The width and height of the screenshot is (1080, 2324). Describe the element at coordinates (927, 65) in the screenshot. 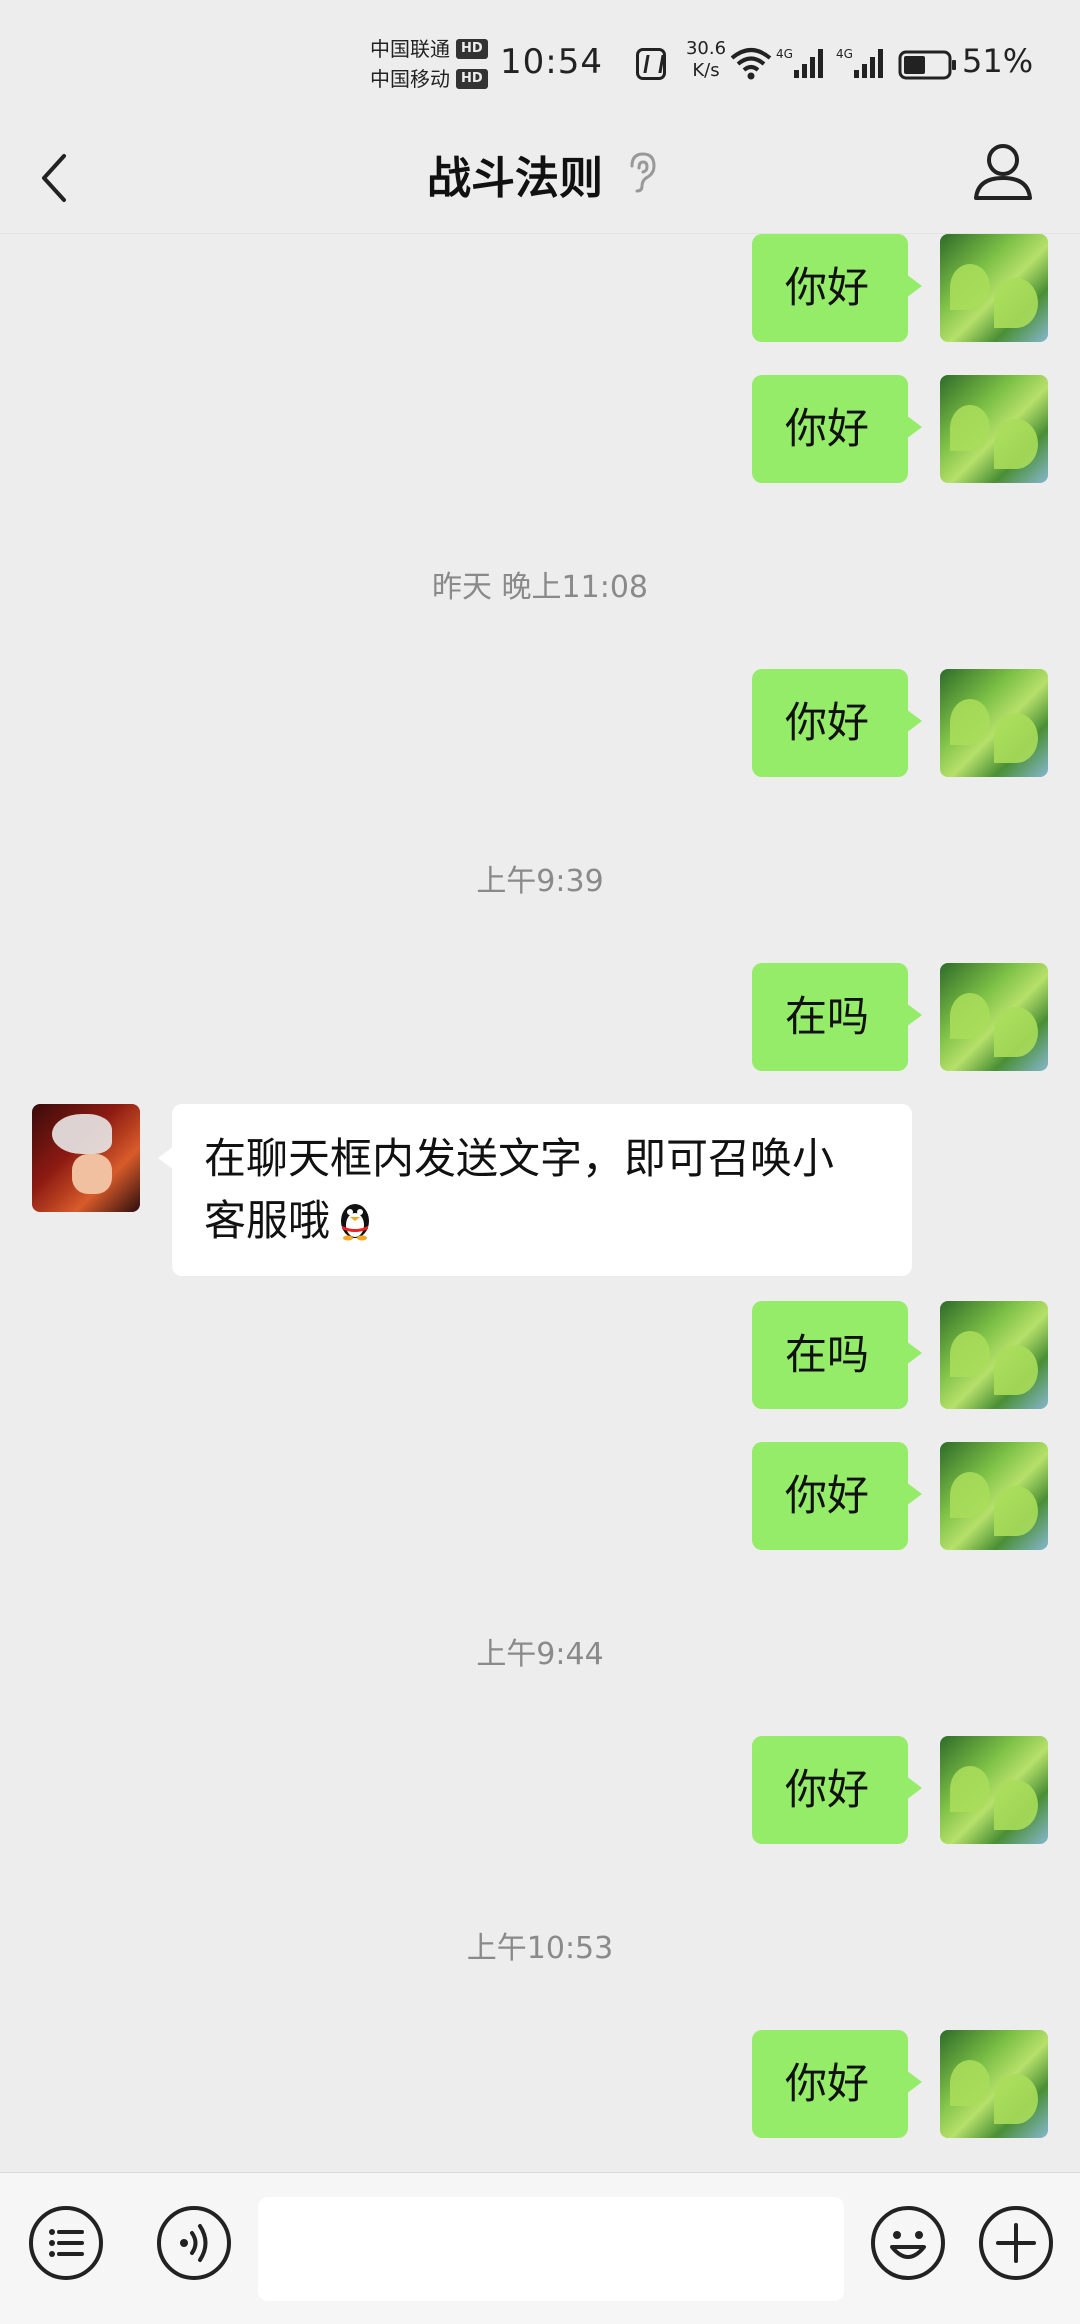

I see `battery-icon` at that location.